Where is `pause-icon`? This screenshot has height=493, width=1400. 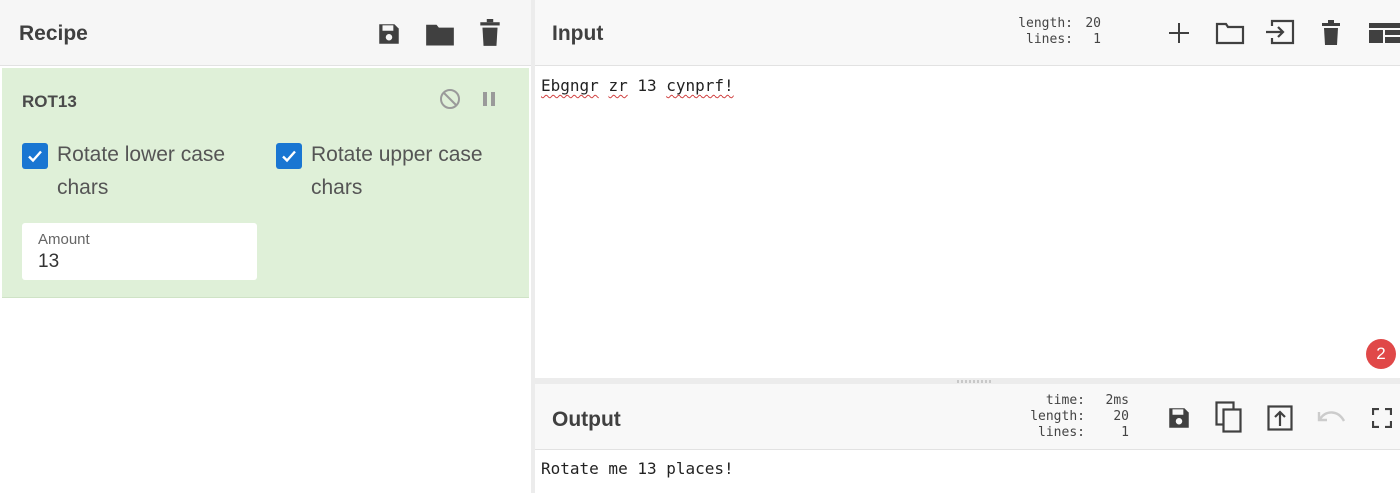
pause-icon is located at coordinates (489, 99).